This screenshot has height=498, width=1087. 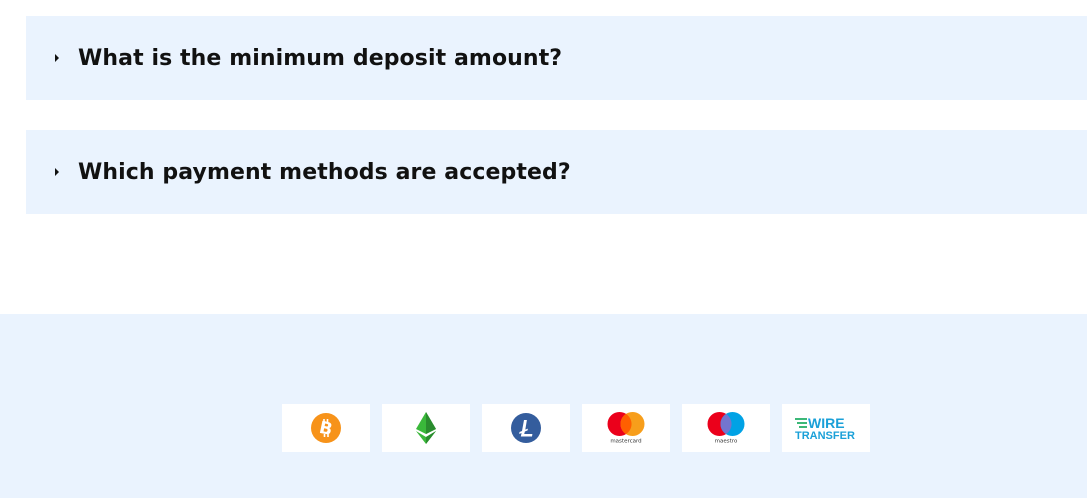 I want to click on payment-card-mastercard: mastercard, so click(x=626, y=428).